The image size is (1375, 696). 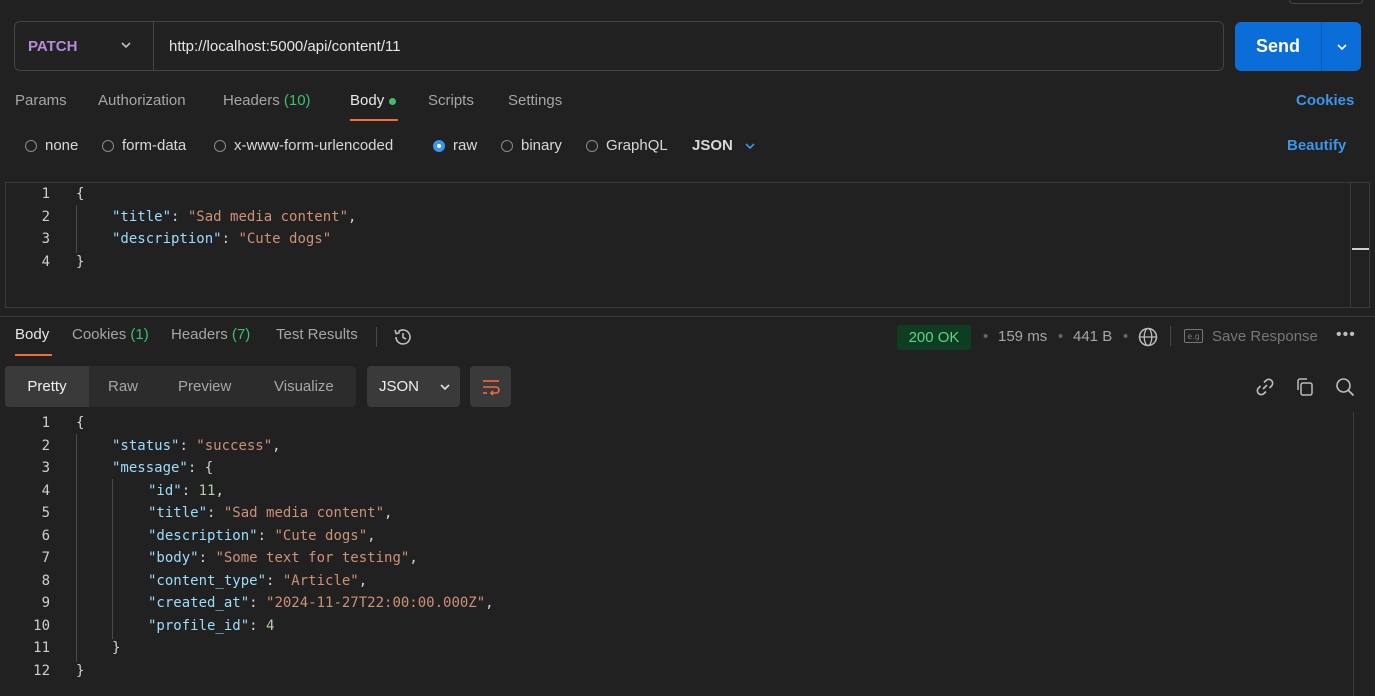 What do you see at coordinates (207, 491) in the screenshot?
I see `json-number: 11` at bounding box center [207, 491].